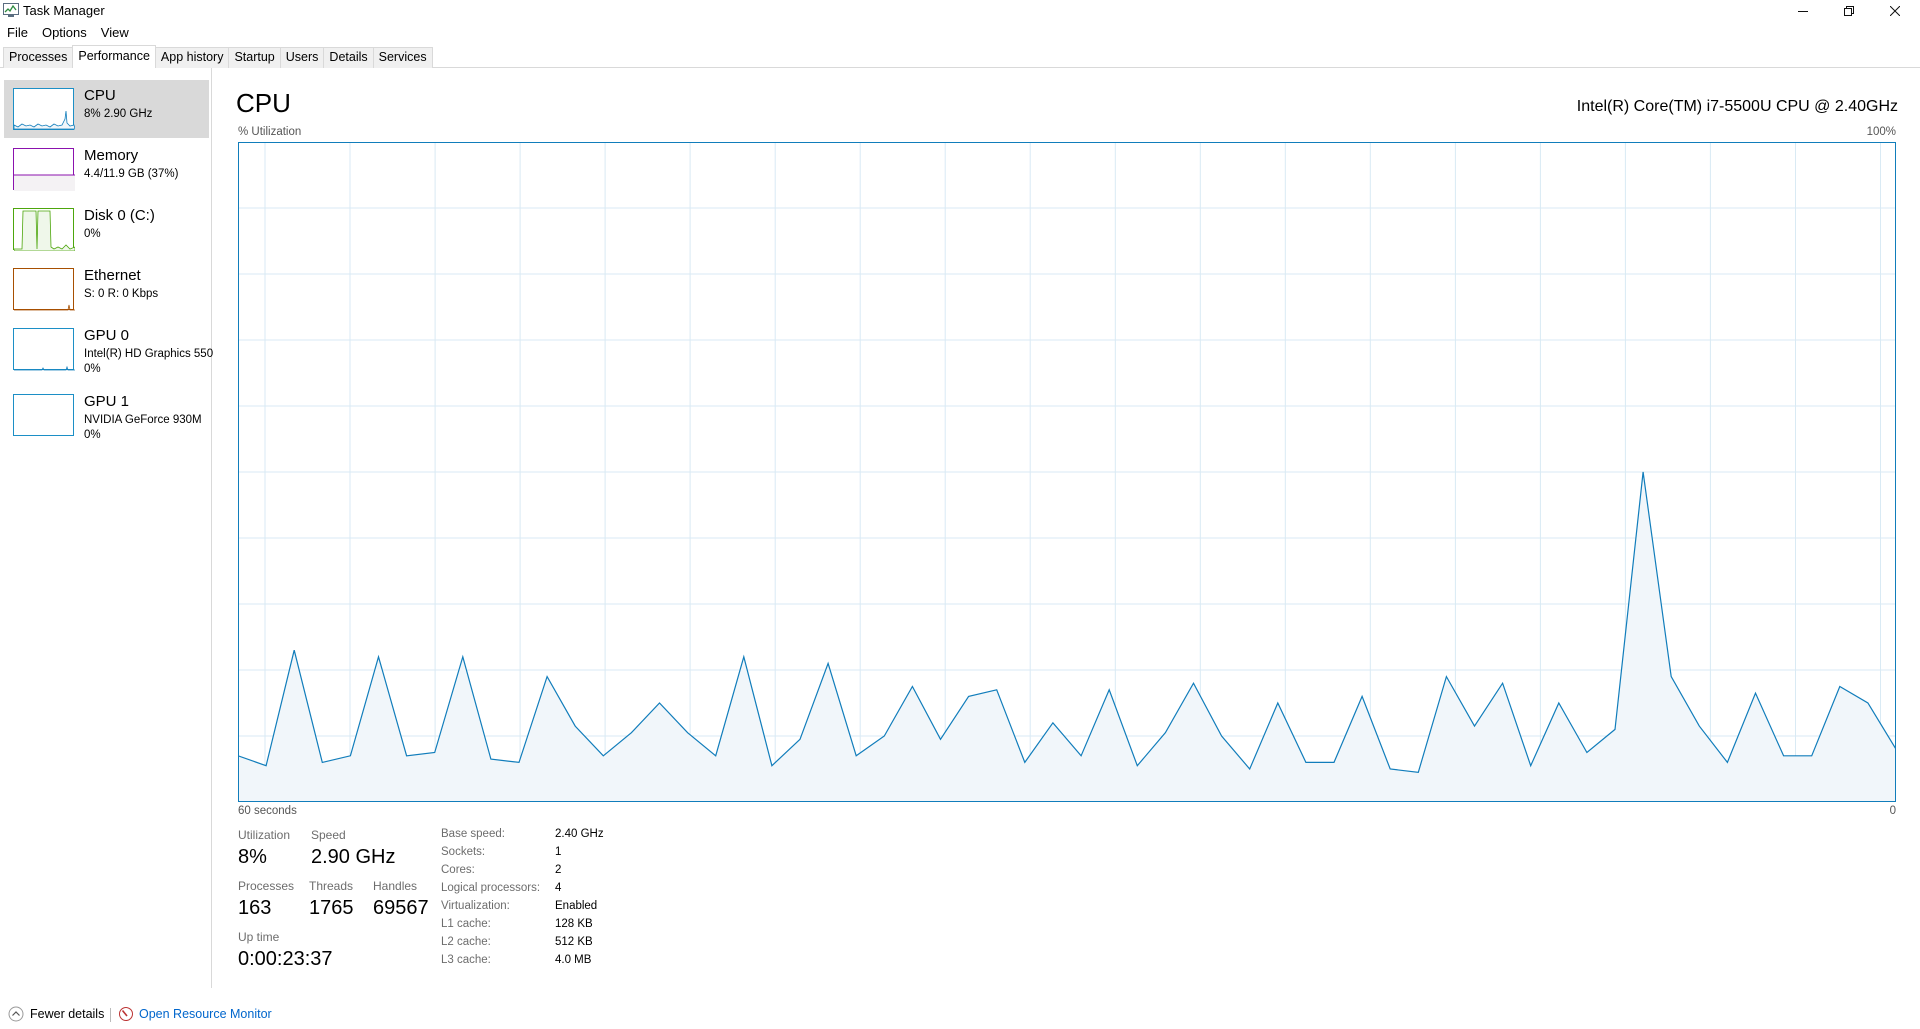 The height and width of the screenshot is (1029, 1920). Describe the element at coordinates (44, 349) in the screenshot. I see `gpu0-mini-graph` at that location.